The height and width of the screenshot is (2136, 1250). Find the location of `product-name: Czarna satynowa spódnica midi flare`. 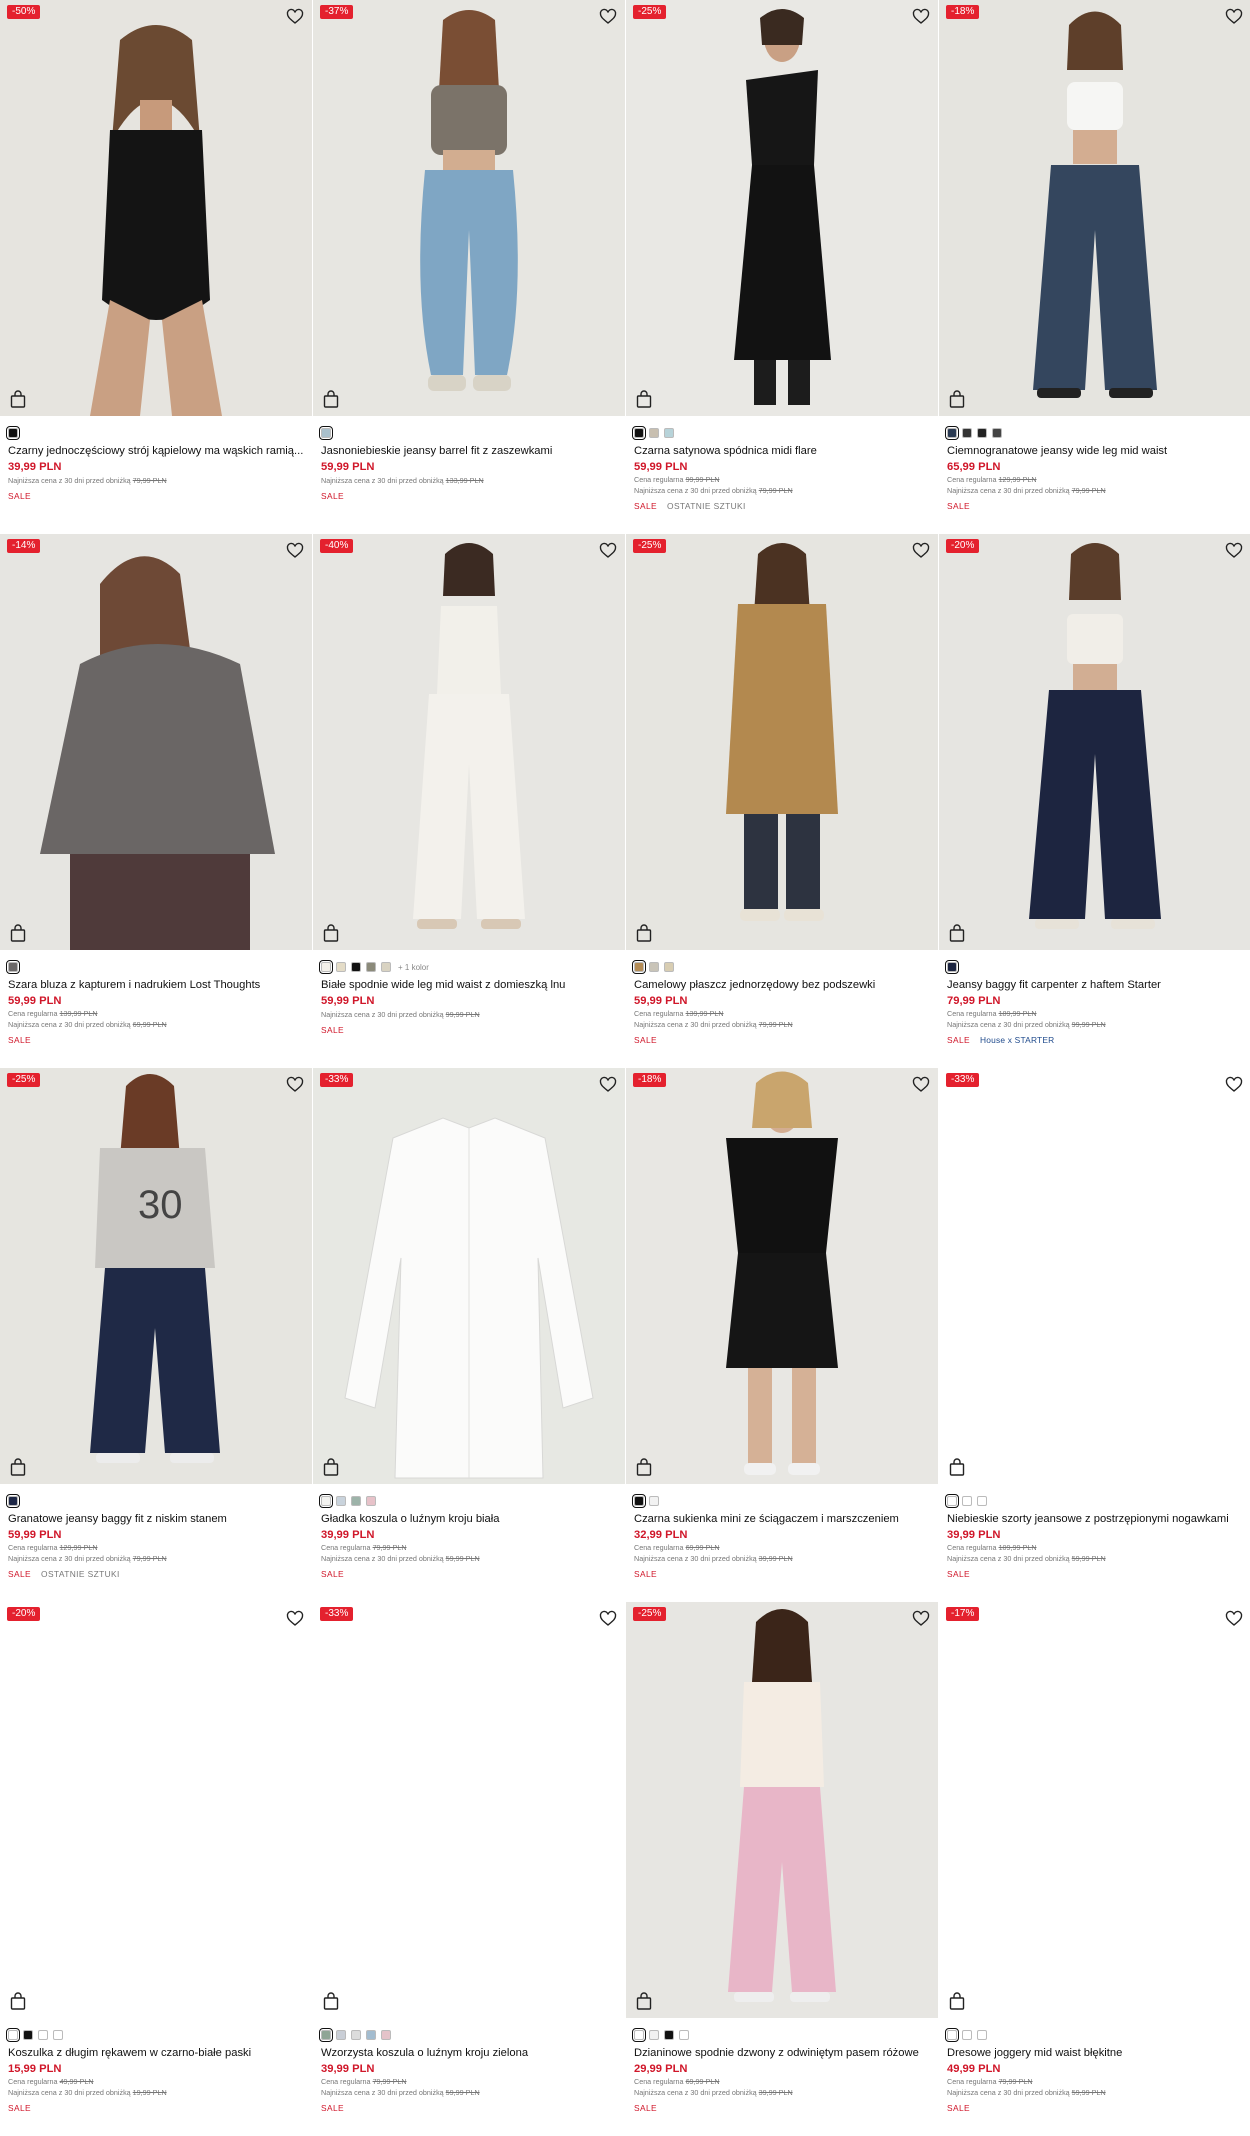

product-name: Czarna satynowa spódnica midi flare is located at coordinates (782, 451).